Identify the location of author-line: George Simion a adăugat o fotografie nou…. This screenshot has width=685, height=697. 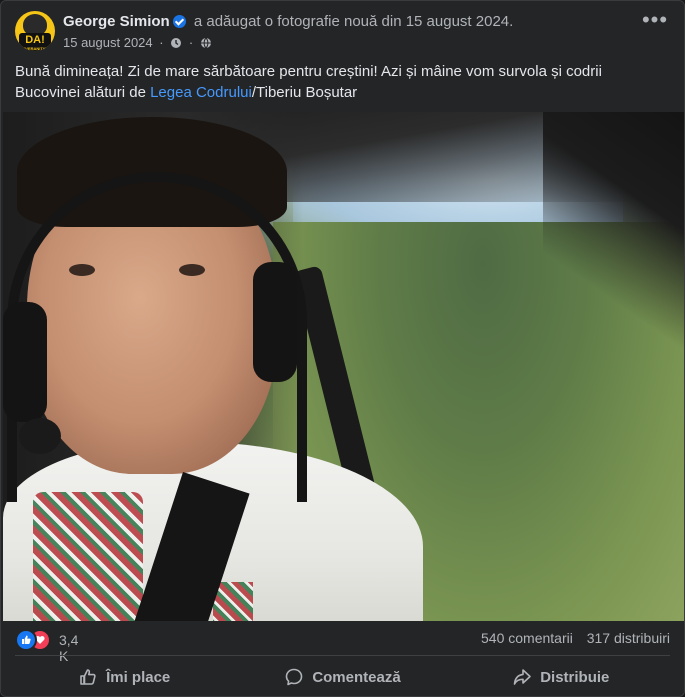
(288, 21).